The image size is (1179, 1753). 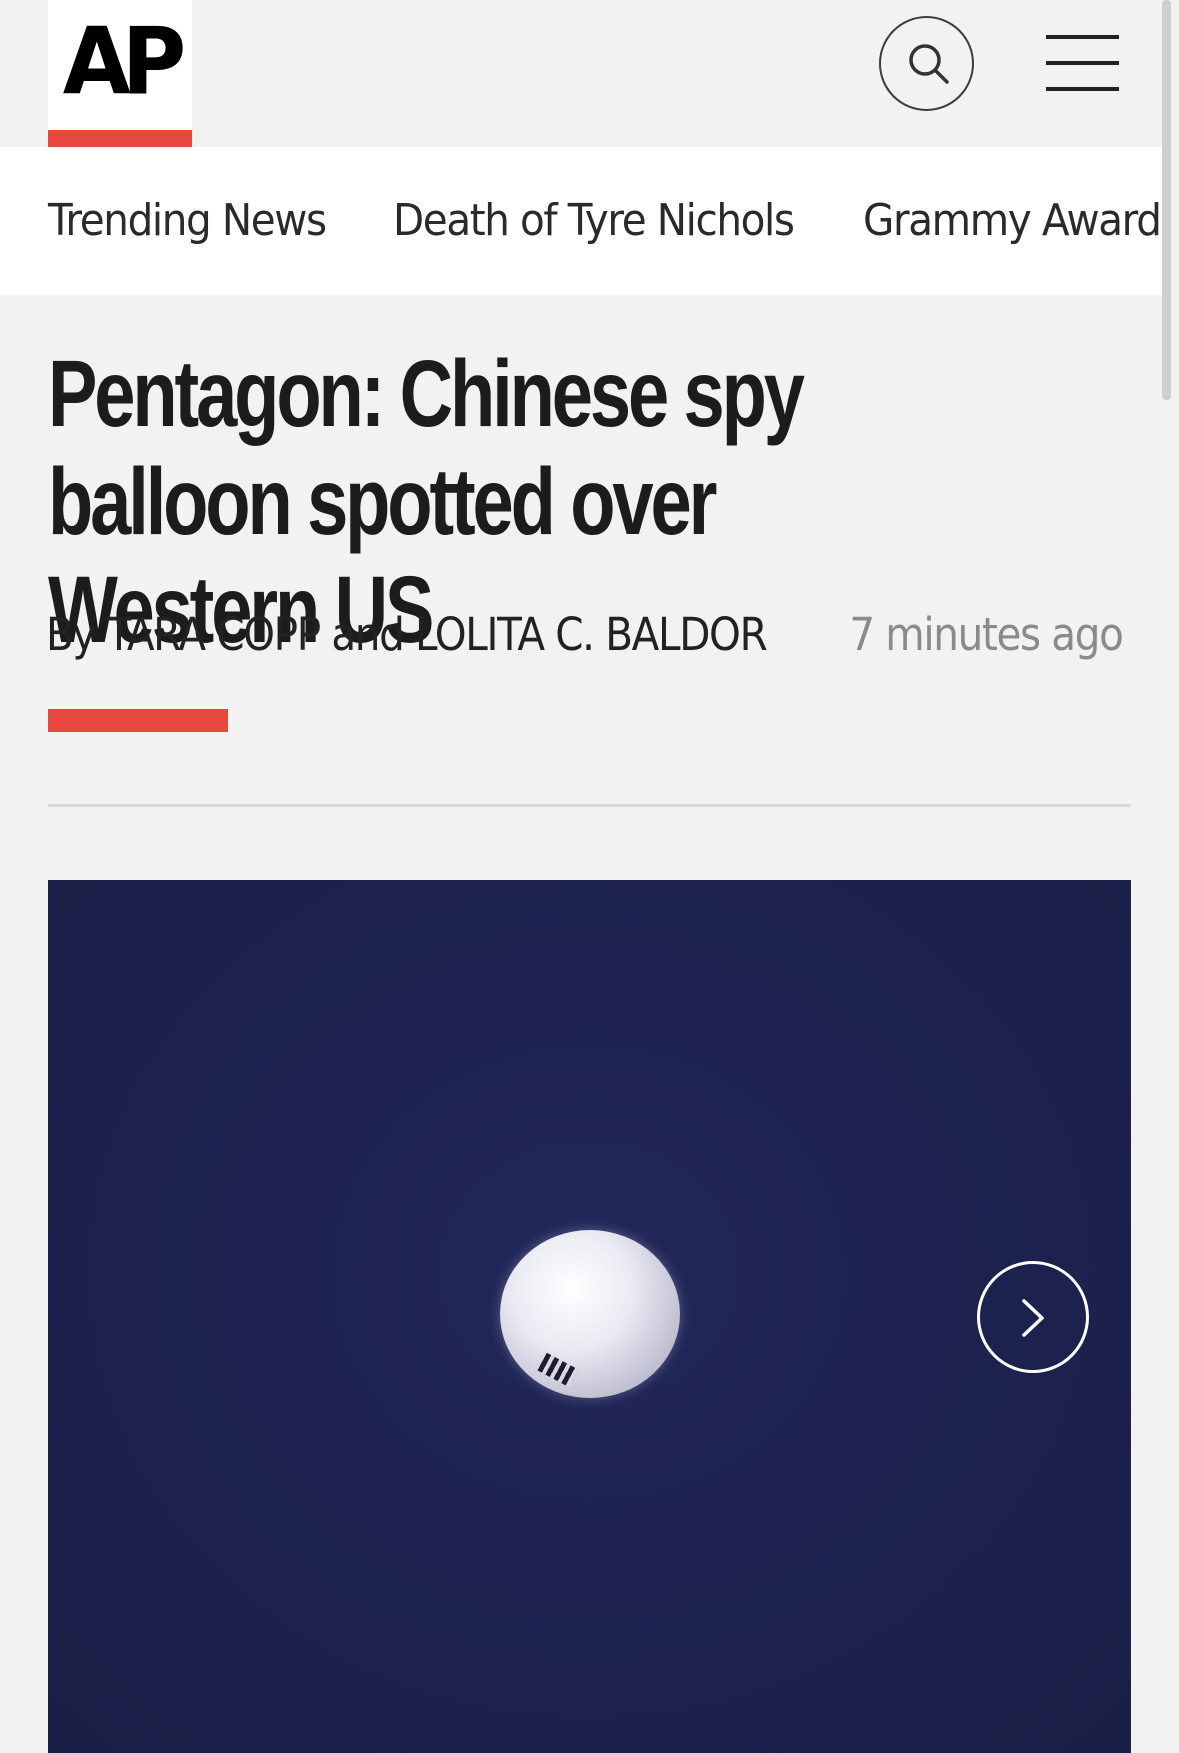 I want to click on search-button, so click(x=926, y=63).